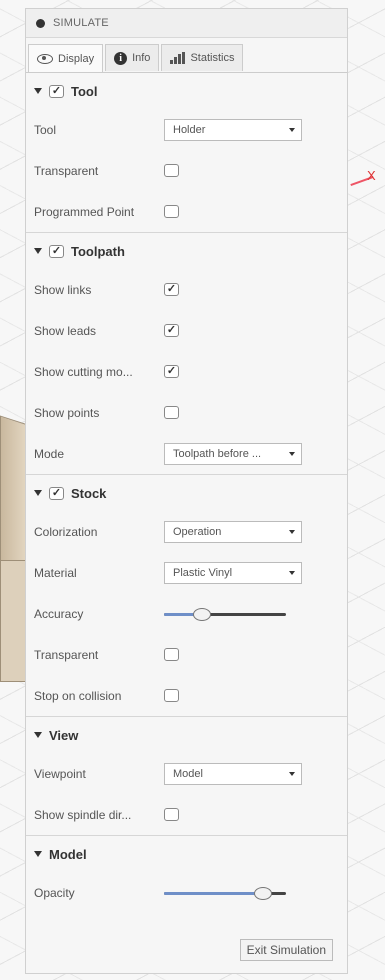 Image resolution: width=385 pixels, height=980 pixels. What do you see at coordinates (186, 91) in the screenshot?
I see `tool-section-header: Tool` at bounding box center [186, 91].